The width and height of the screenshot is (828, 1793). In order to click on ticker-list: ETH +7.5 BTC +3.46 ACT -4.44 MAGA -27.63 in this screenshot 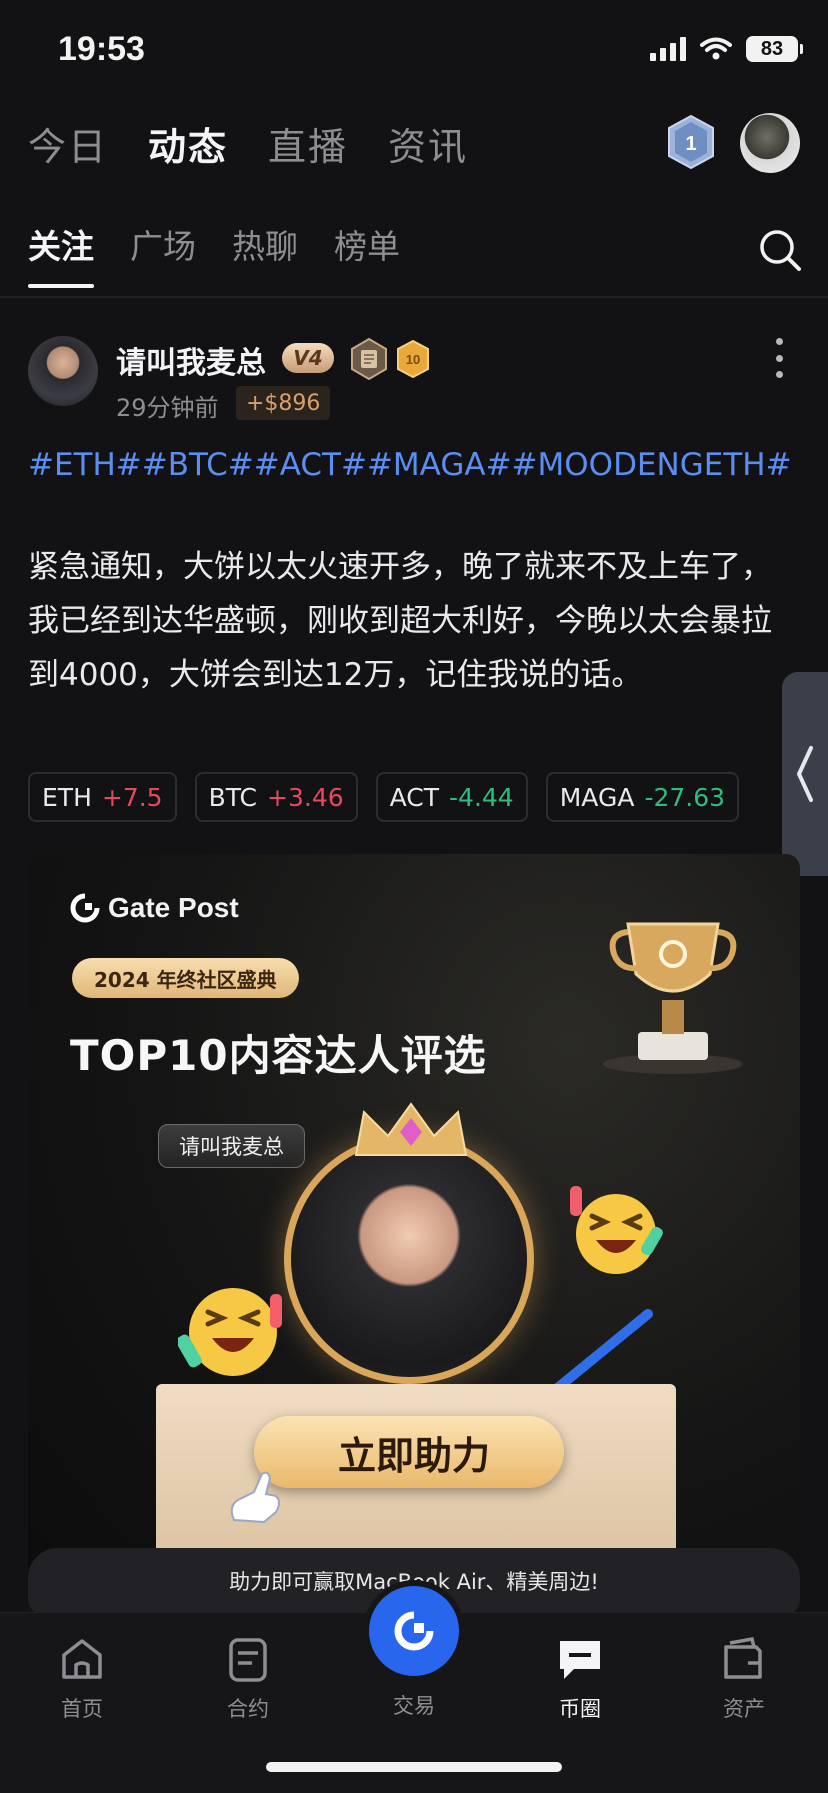, I will do `click(384, 797)`.